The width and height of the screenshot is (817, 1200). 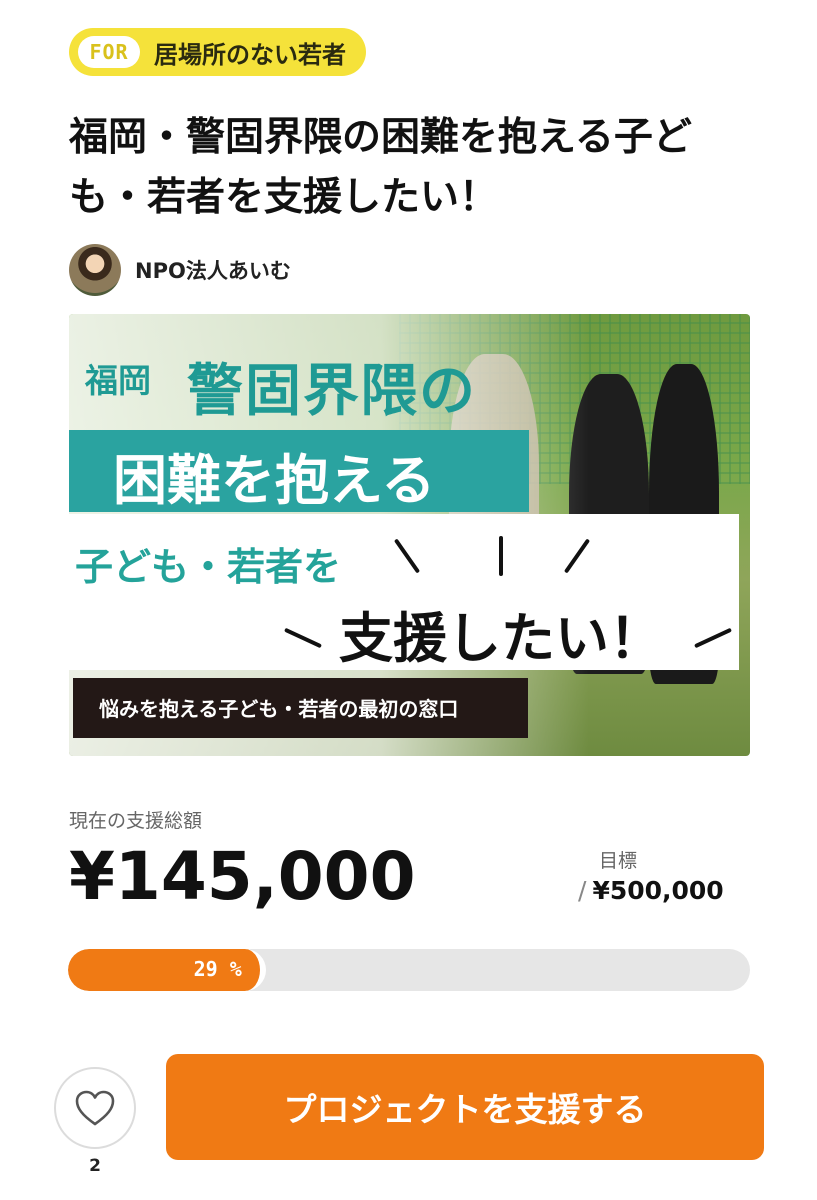 What do you see at coordinates (217, 969) in the screenshot?
I see `progress-percent: 29 %` at bounding box center [217, 969].